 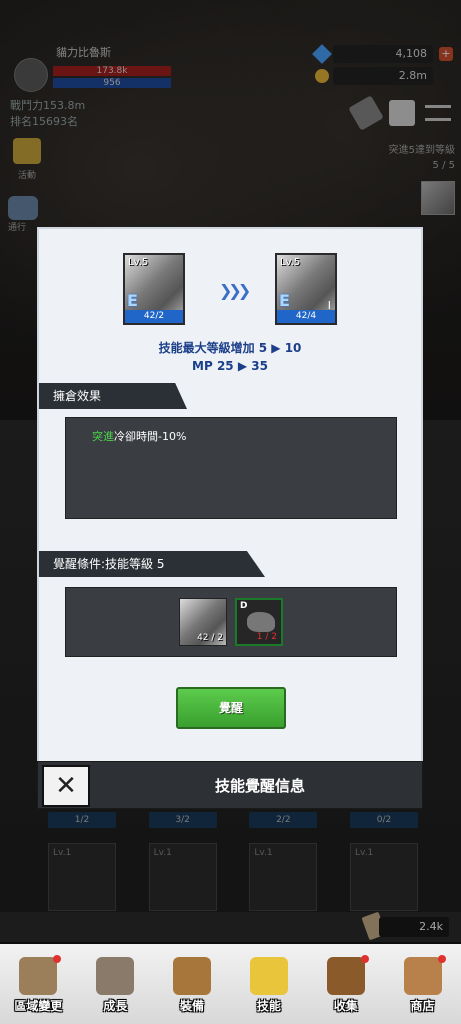 What do you see at coordinates (152, 564) in the screenshot?
I see `condition-header: 覺醒條件:技能等級 5` at bounding box center [152, 564].